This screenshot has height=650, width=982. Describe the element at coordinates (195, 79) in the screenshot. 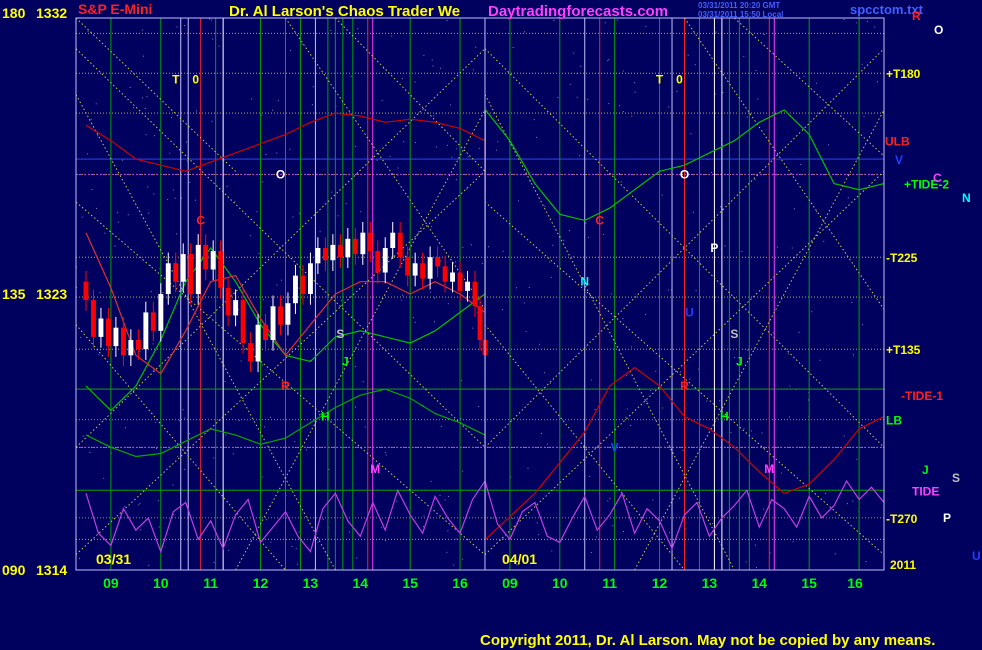

I see `planet-marker-label: 0` at that location.